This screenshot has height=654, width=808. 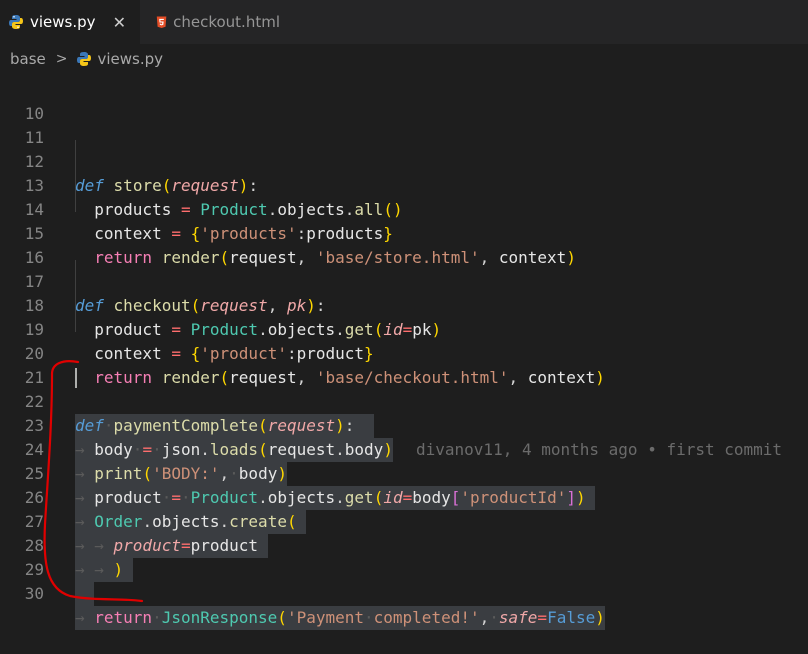 What do you see at coordinates (404, 59) in the screenshot?
I see `breadcrumb: base > views.py` at bounding box center [404, 59].